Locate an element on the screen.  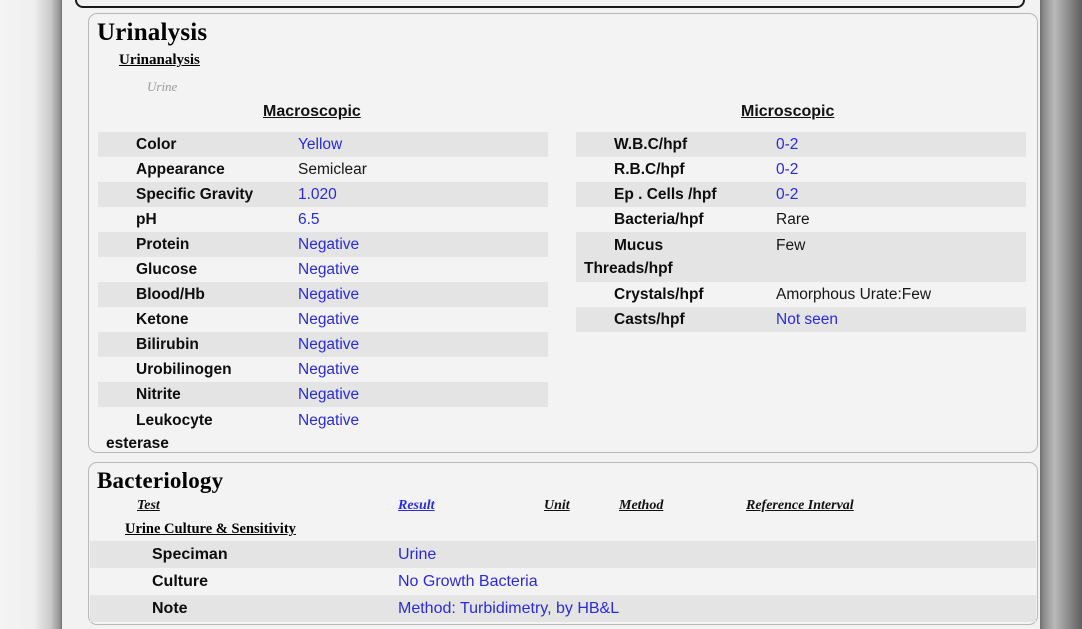
macroscopic-result-label: Appearance is located at coordinates (180, 169).